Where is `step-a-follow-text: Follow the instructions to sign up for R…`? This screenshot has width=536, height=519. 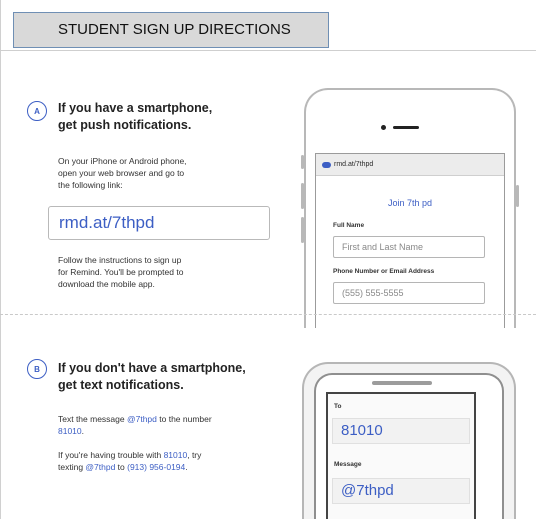
step-a-follow-text: Follow the instructions to sign up for R… is located at coordinates (163, 272).